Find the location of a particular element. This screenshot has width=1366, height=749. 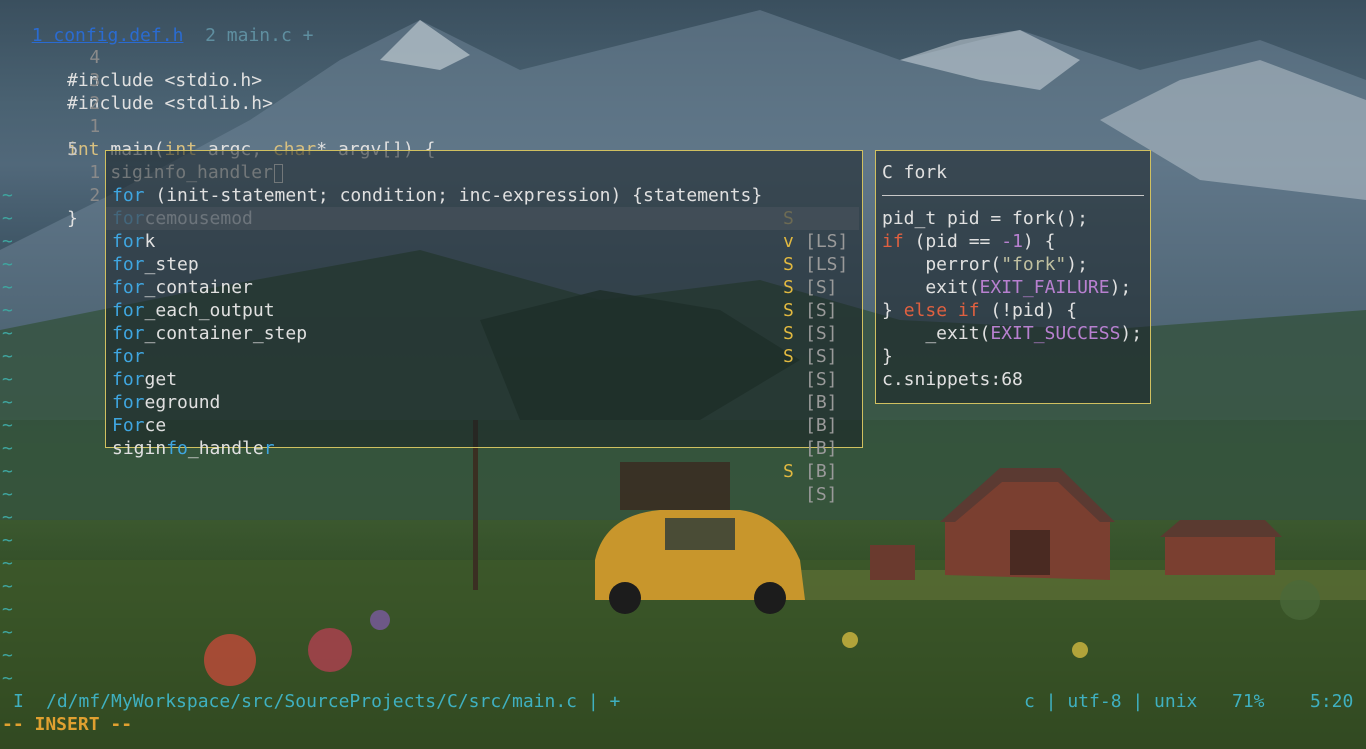

completion-item: foreground [B] is located at coordinates (482, 413).